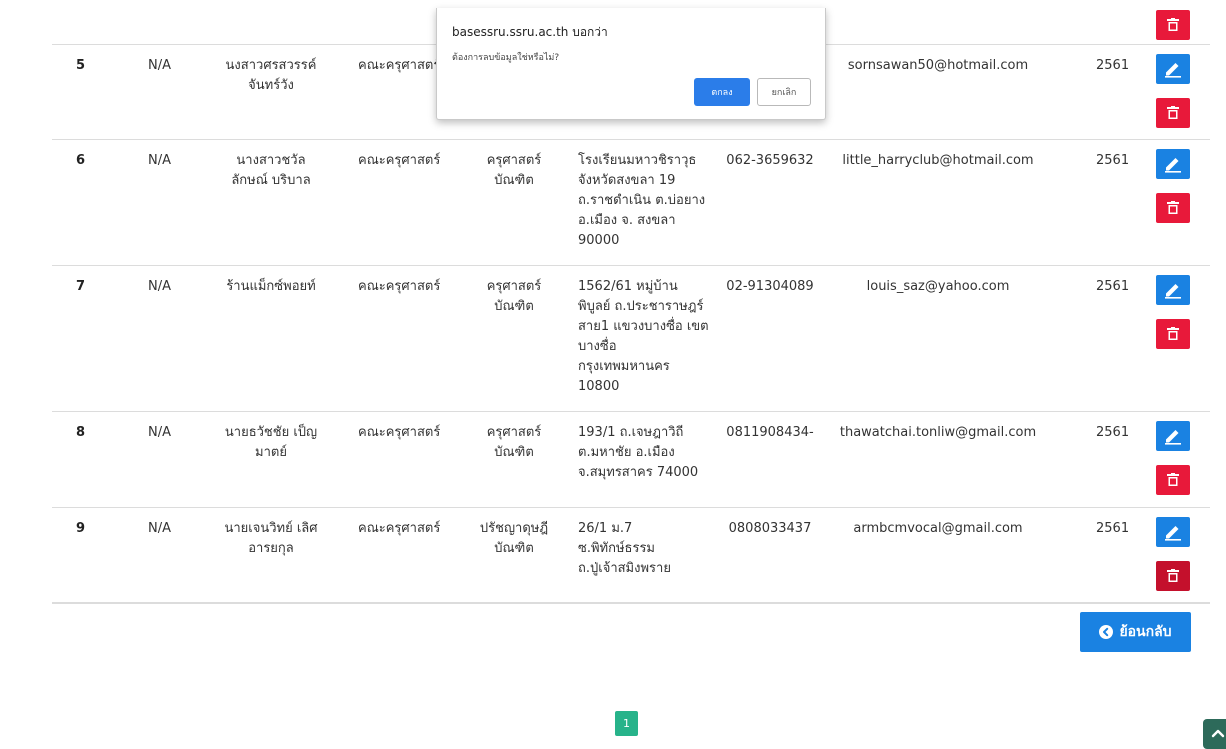 The height and width of the screenshot is (749, 1226). I want to click on chevron-up-icon, so click(1218, 733).